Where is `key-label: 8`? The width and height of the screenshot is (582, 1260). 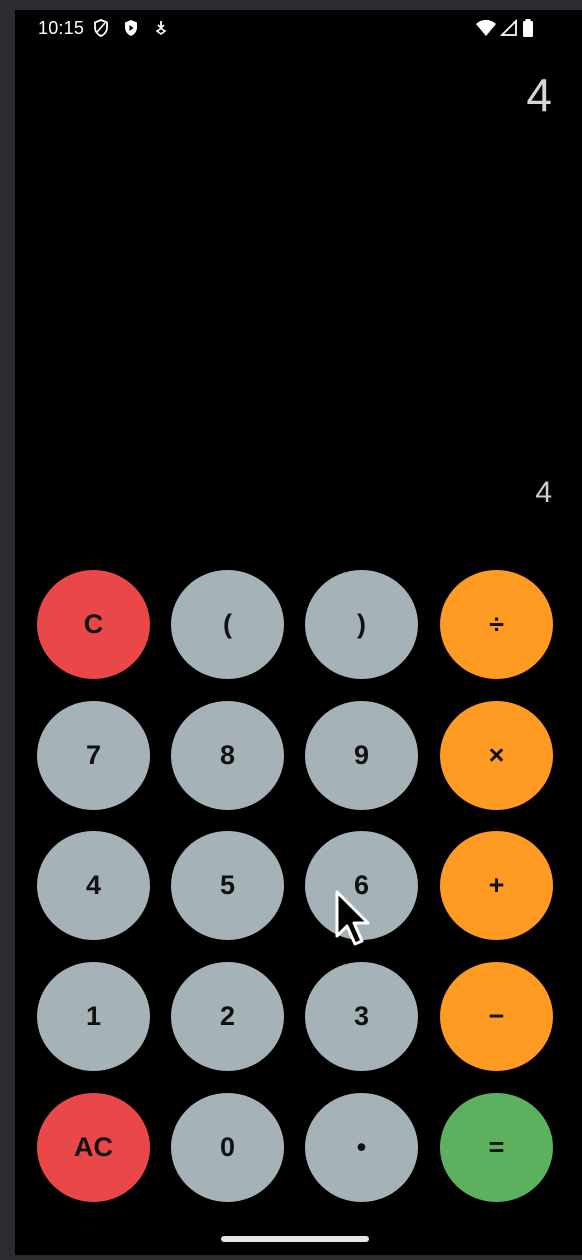
key-label: 8 is located at coordinates (227, 755).